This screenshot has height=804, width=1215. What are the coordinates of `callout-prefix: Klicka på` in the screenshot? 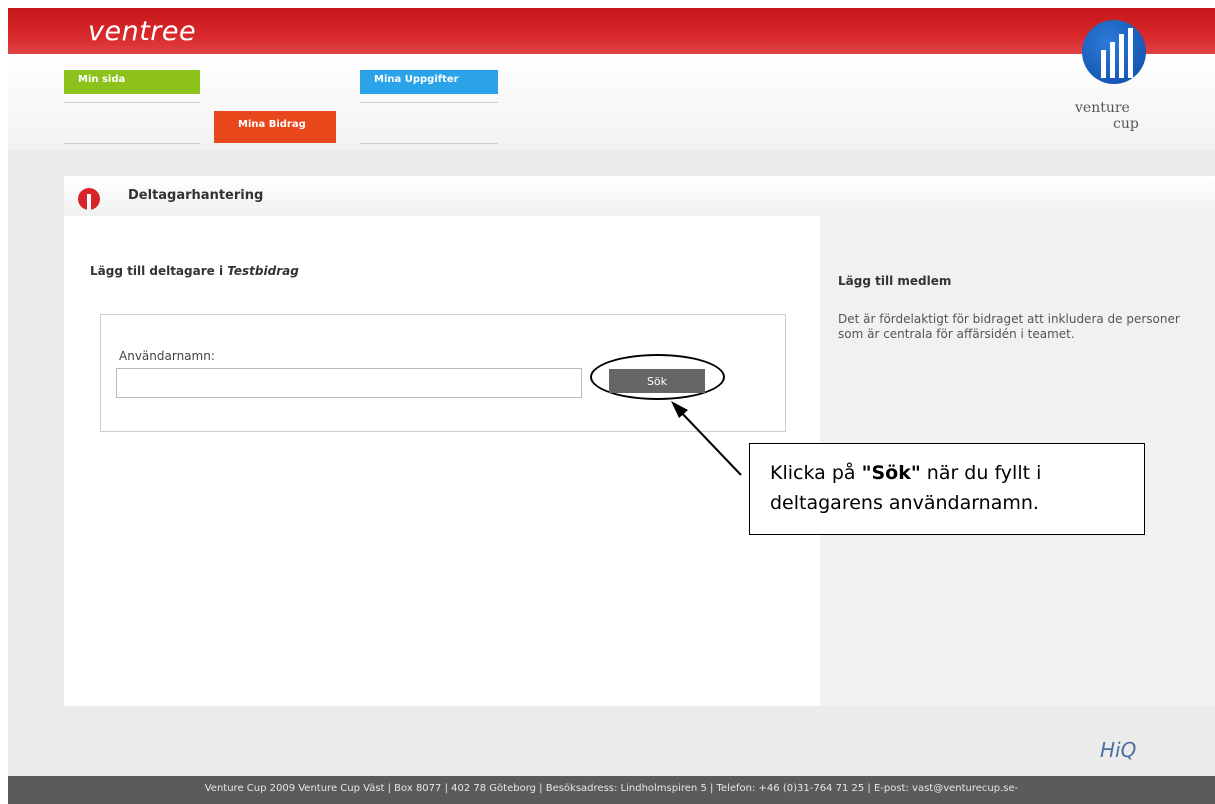 It's located at (816, 473).